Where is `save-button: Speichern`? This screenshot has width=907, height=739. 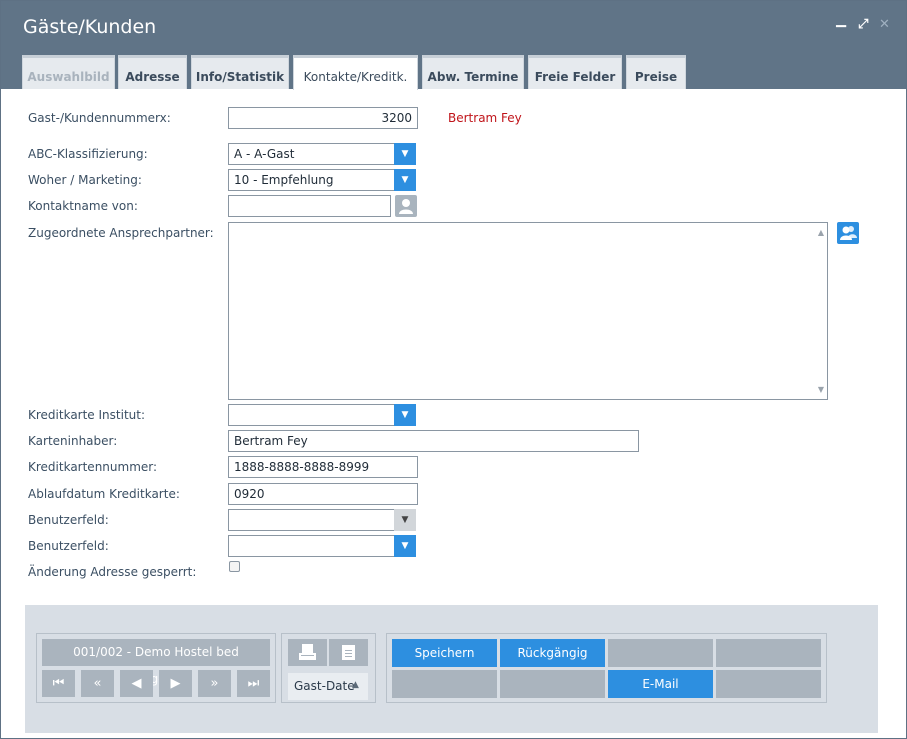
save-button: Speichern is located at coordinates (444, 653).